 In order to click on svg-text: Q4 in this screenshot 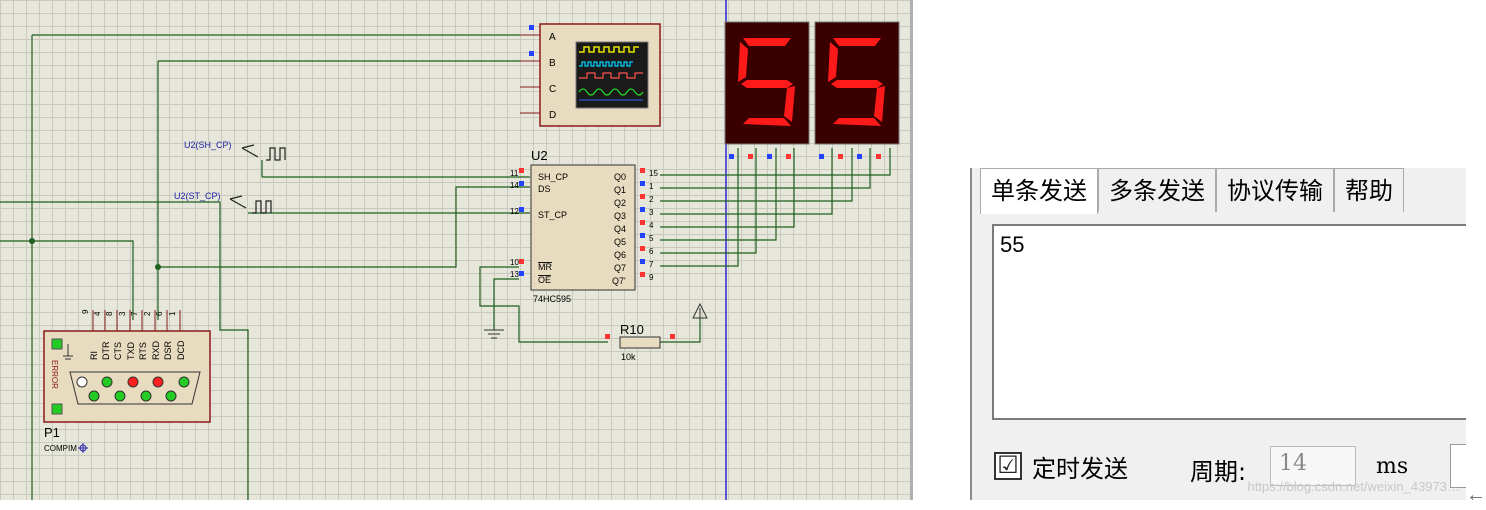, I will do `click(620, 229)`.